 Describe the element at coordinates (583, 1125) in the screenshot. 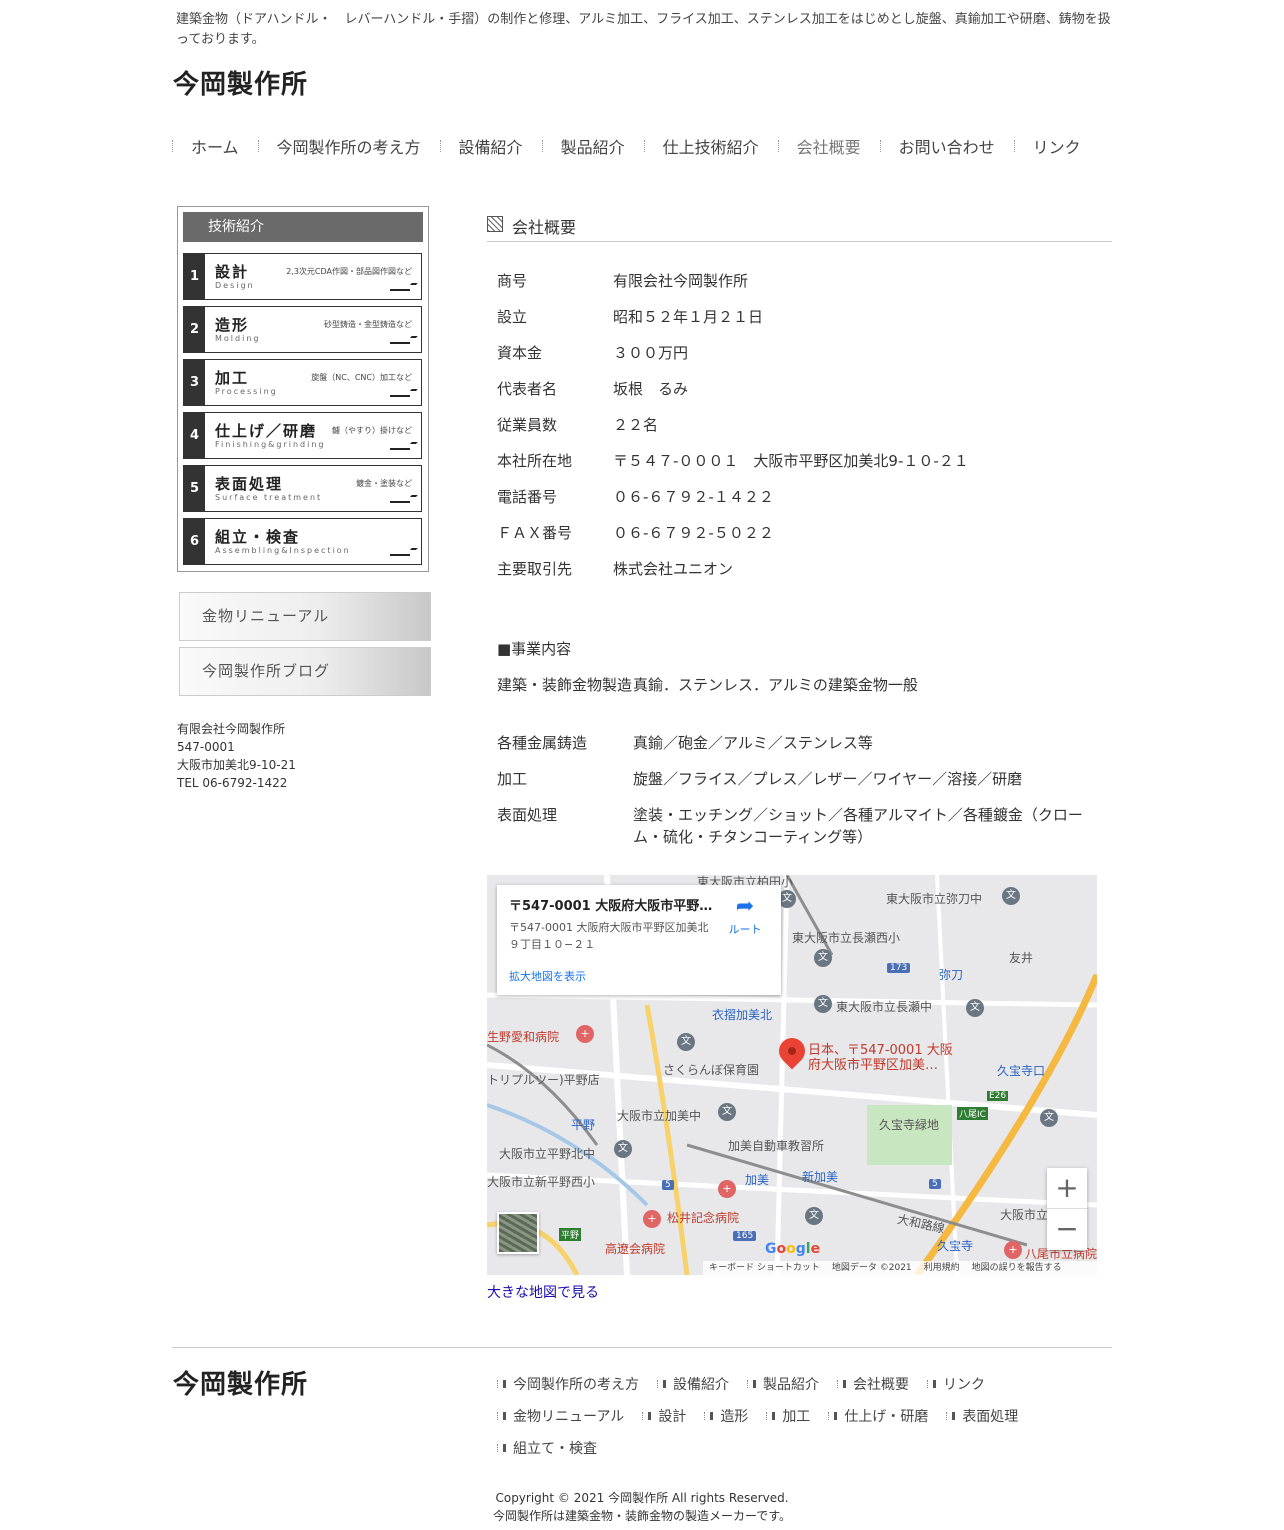

I see `map-label: 平野` at that location.